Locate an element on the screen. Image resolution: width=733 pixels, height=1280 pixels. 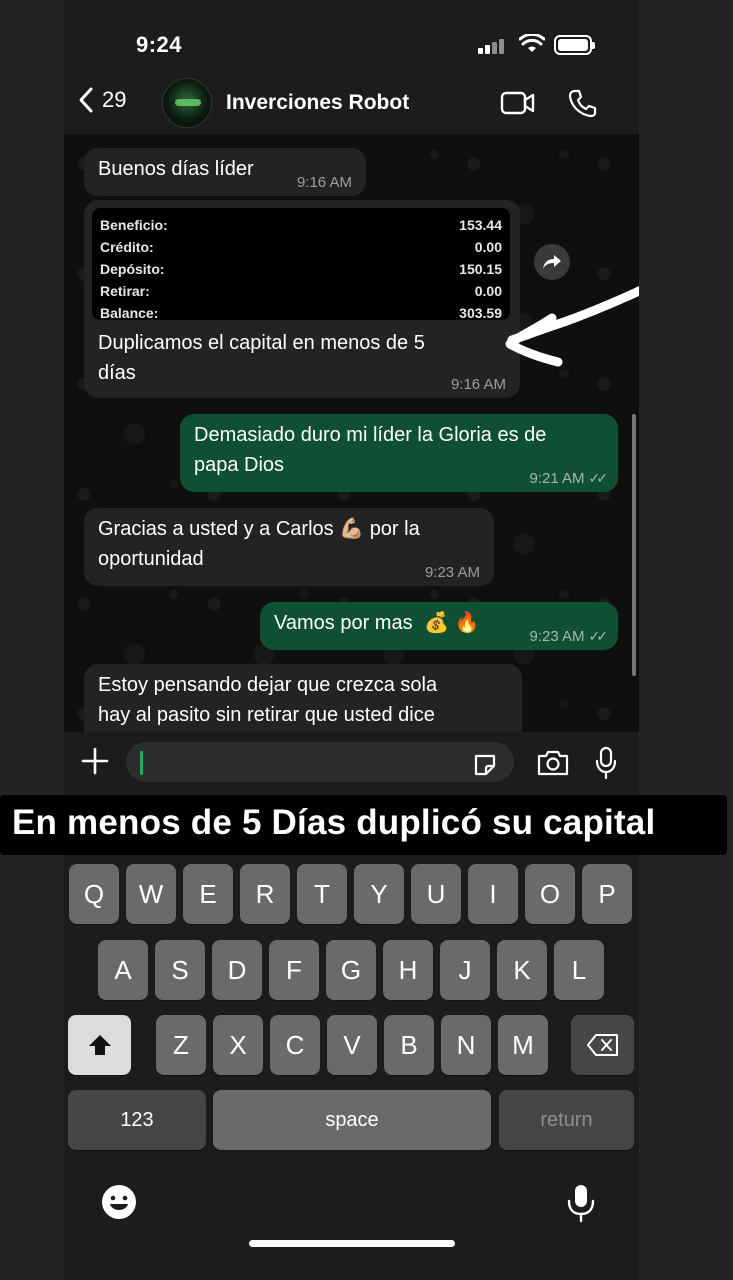
text-cursor is located at coordinates (141, 763).